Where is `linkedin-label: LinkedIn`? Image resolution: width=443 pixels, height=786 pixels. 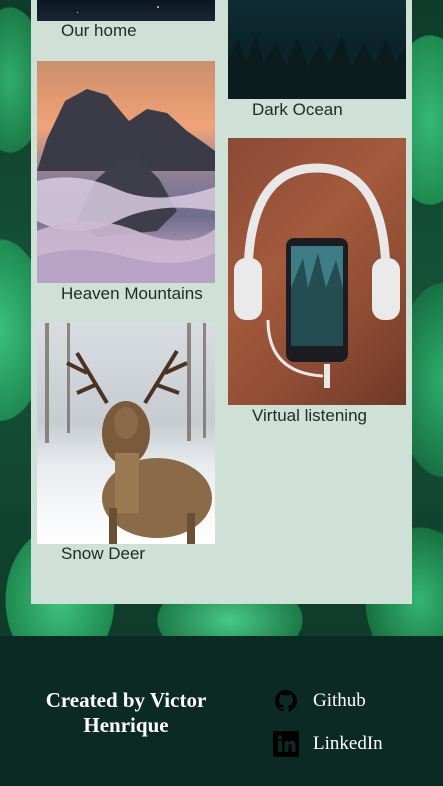 linkedin-label: LinkedIn is located at coordinates (348, 743).